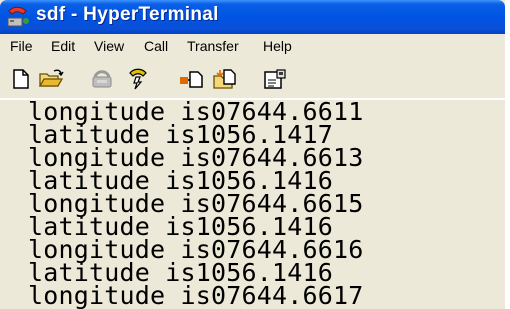 The image size is (510, 309). Describe the element at coordinates (138, 79) in the screenshot. I see `disconnect-icon` at that location.